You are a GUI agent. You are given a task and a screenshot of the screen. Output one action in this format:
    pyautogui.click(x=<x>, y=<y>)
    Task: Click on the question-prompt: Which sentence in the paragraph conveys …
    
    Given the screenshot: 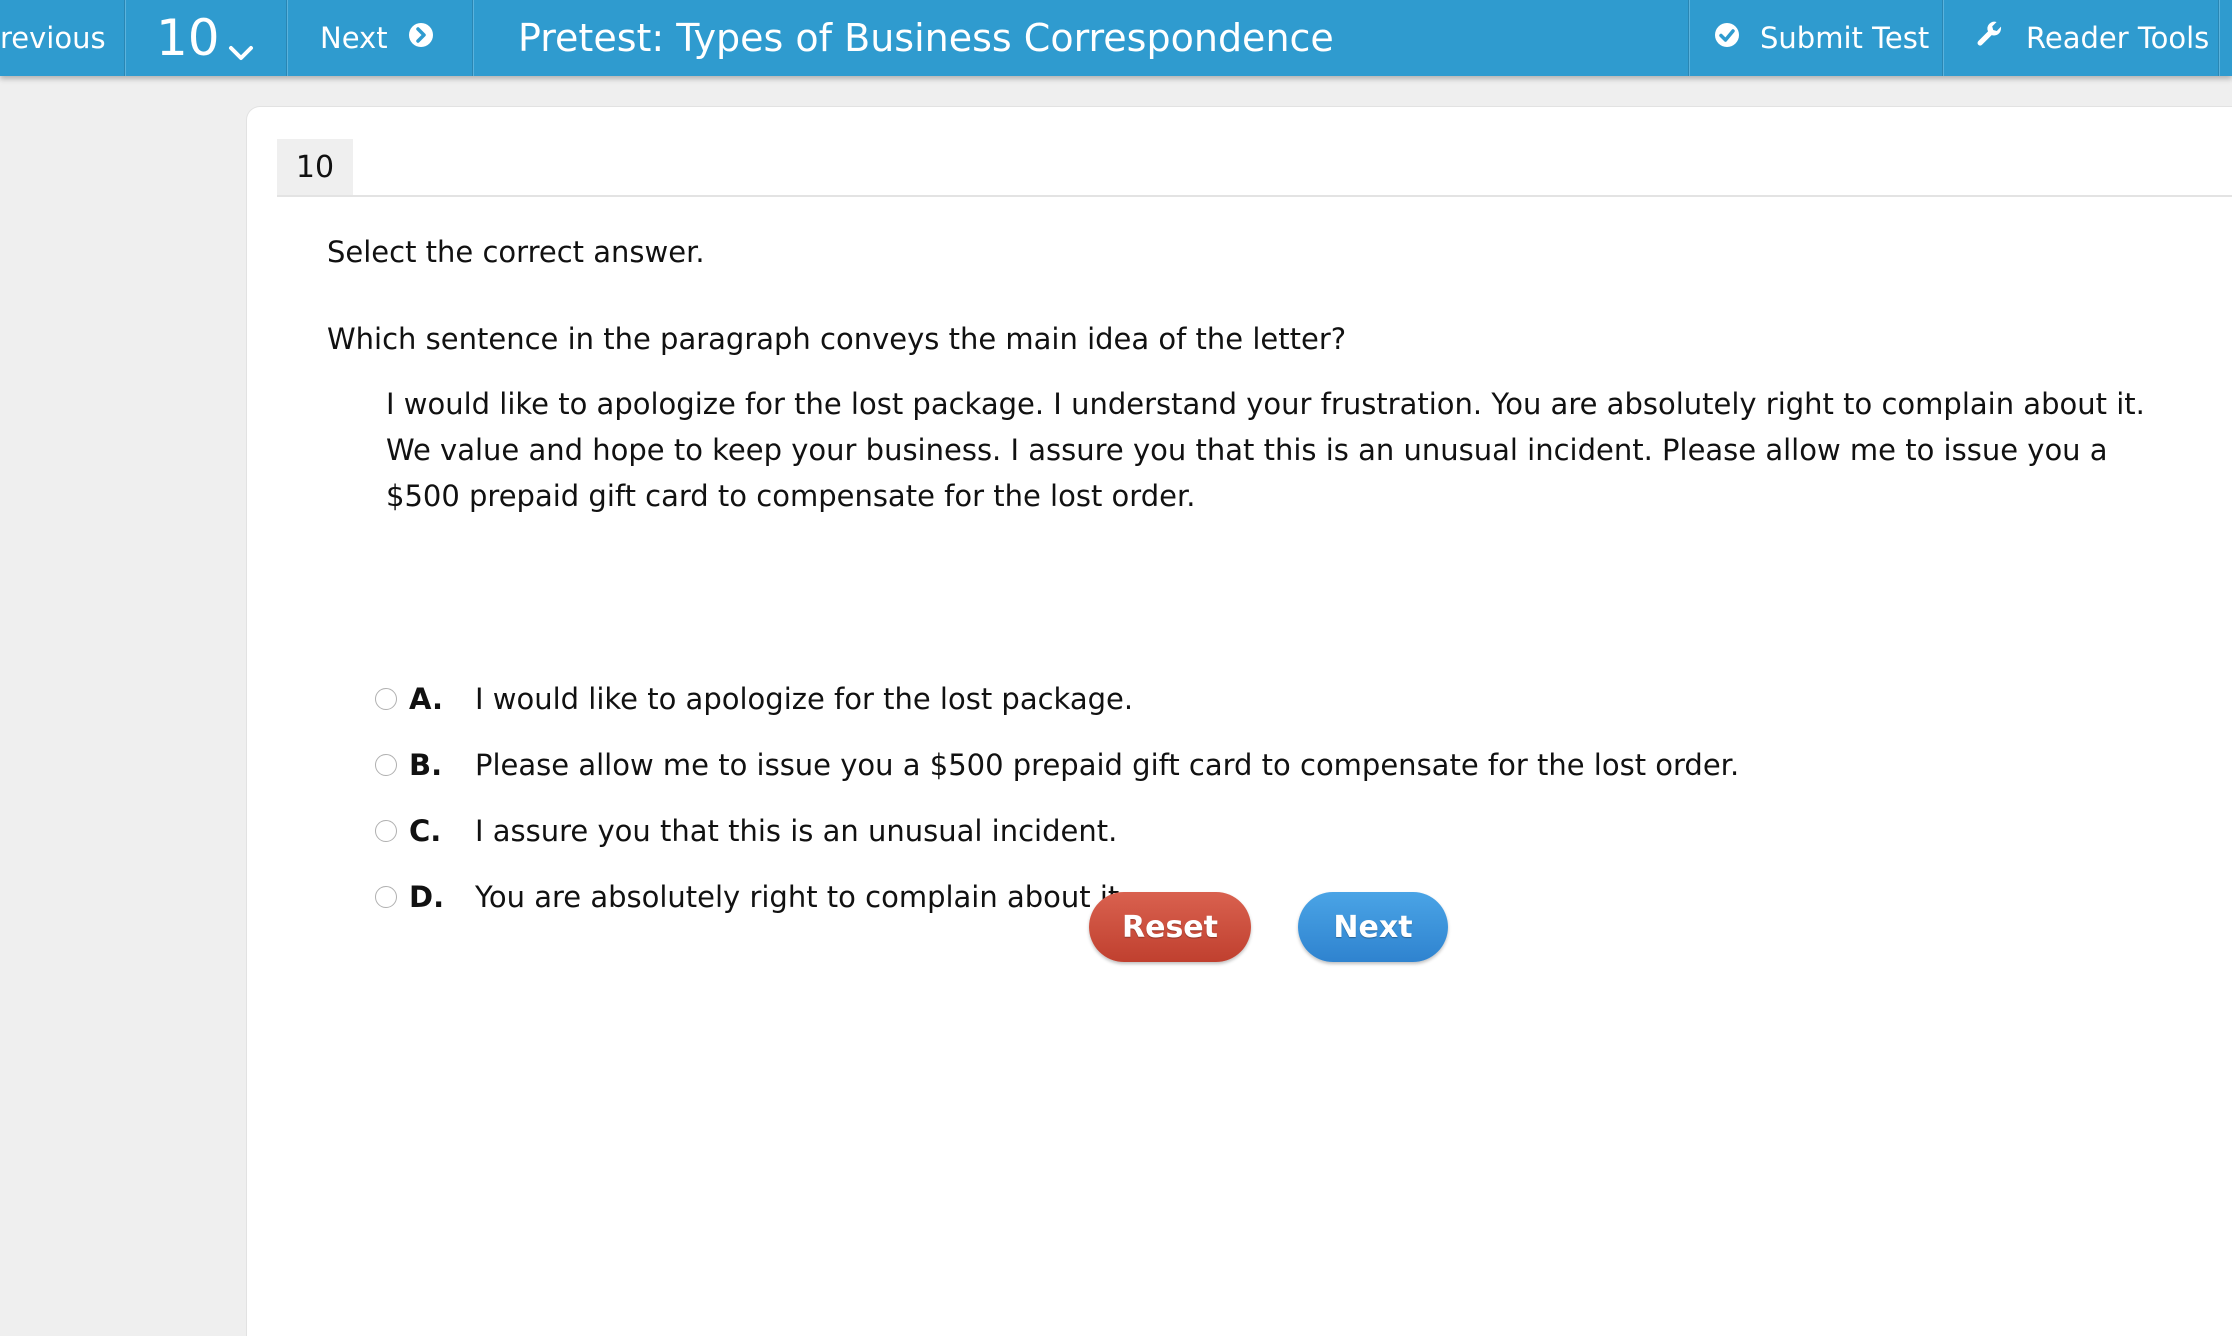 What is the action you would take?
    pyautogui.click(x=837, y=339)
    